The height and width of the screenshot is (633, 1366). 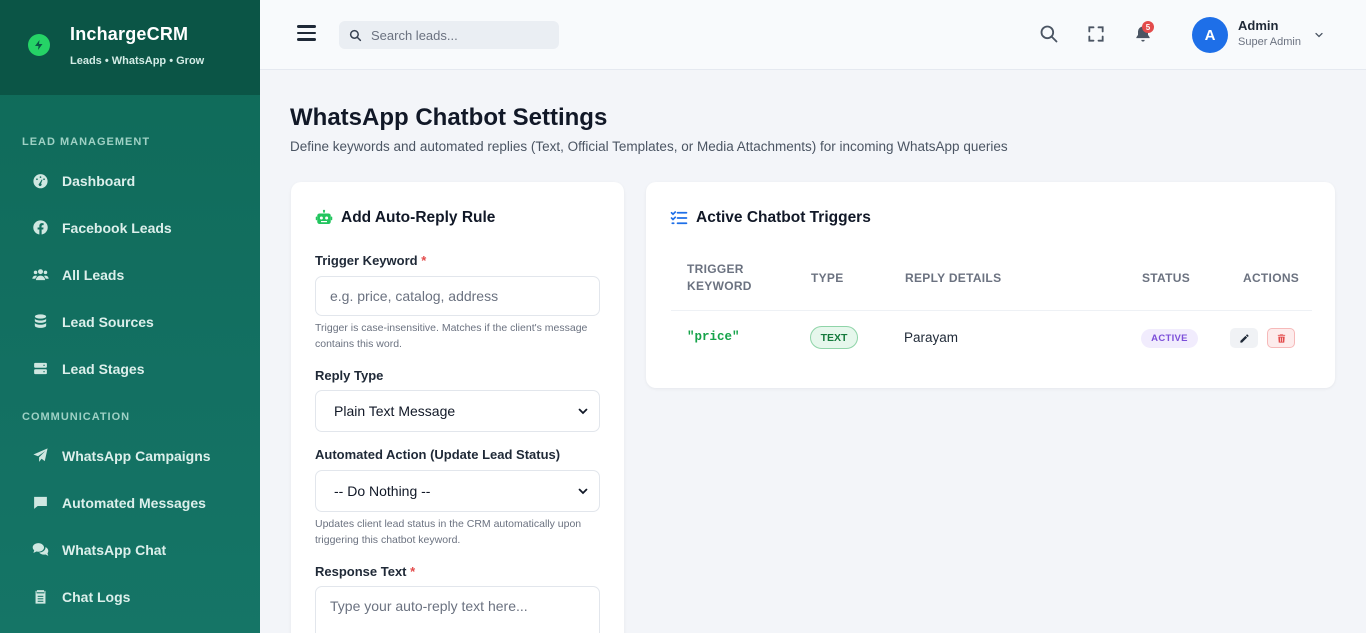 I want to click on response-text-label: Response Text *, so click(x=365, y=571).